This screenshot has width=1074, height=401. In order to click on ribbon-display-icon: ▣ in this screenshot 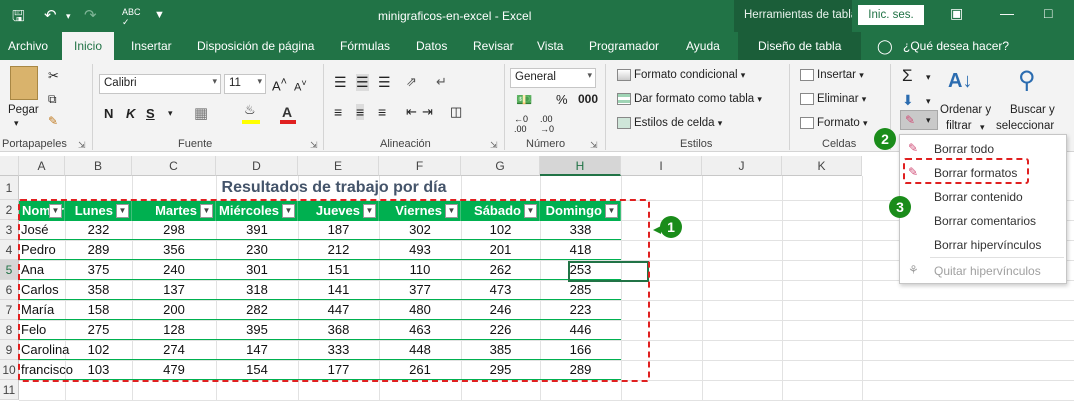, I will do `click(956, 13)`.